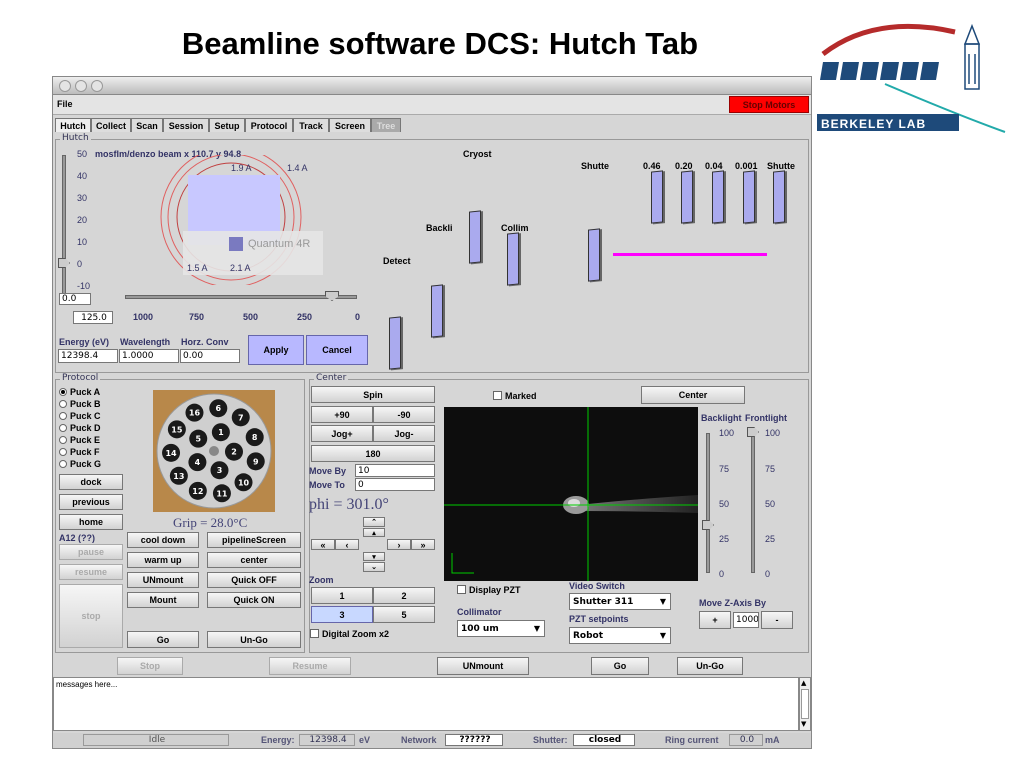  I want to click on bottom-stop-button: Stop, so click(150, 666).